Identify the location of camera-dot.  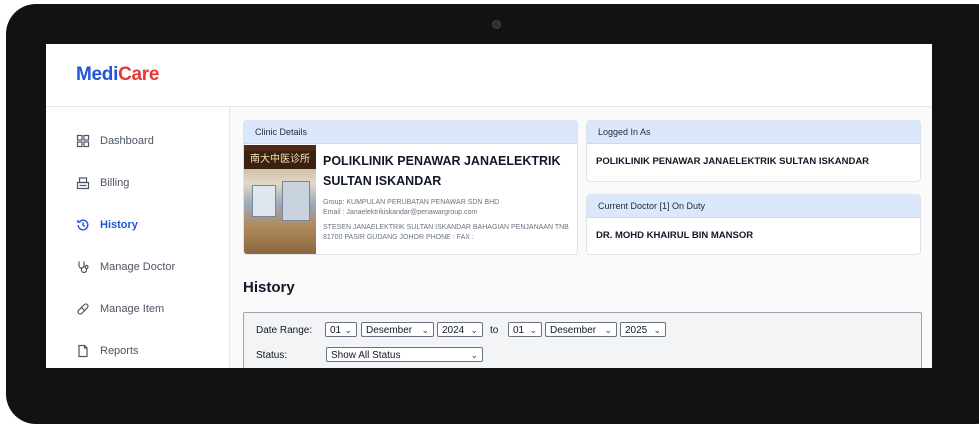
(496, 24).